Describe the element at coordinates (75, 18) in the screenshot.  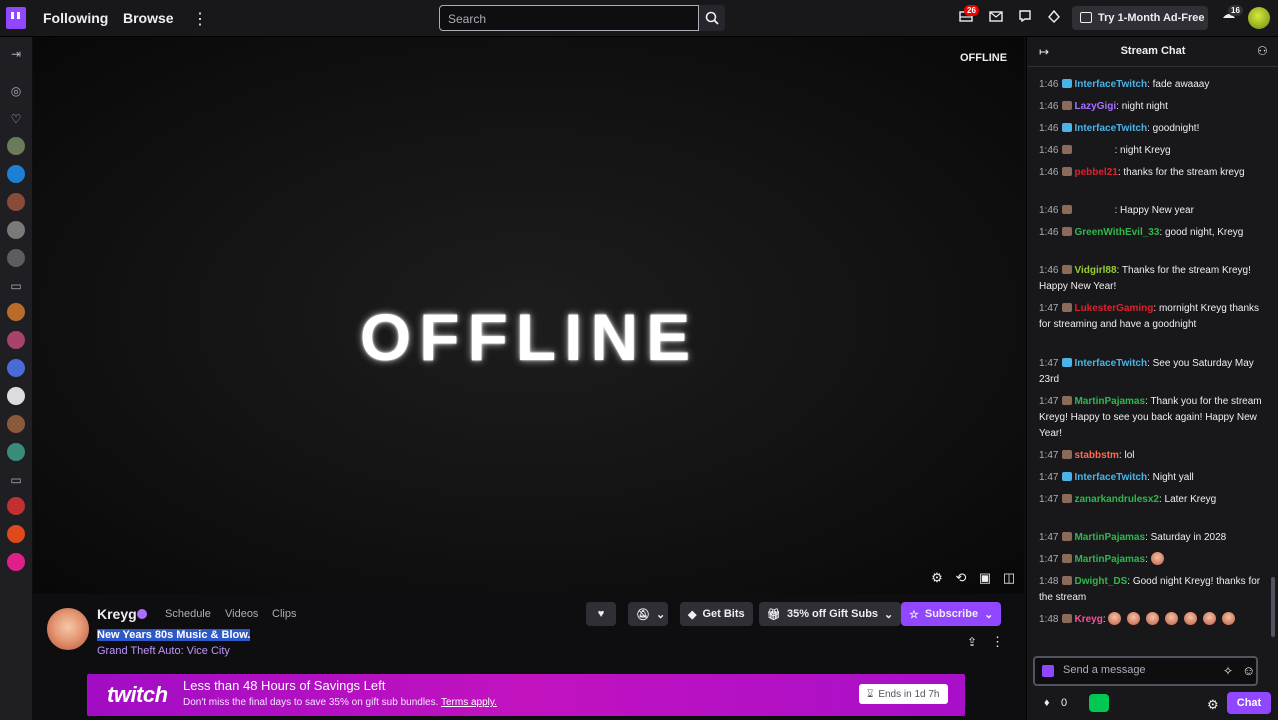
I see `following-link: Following` at that location.